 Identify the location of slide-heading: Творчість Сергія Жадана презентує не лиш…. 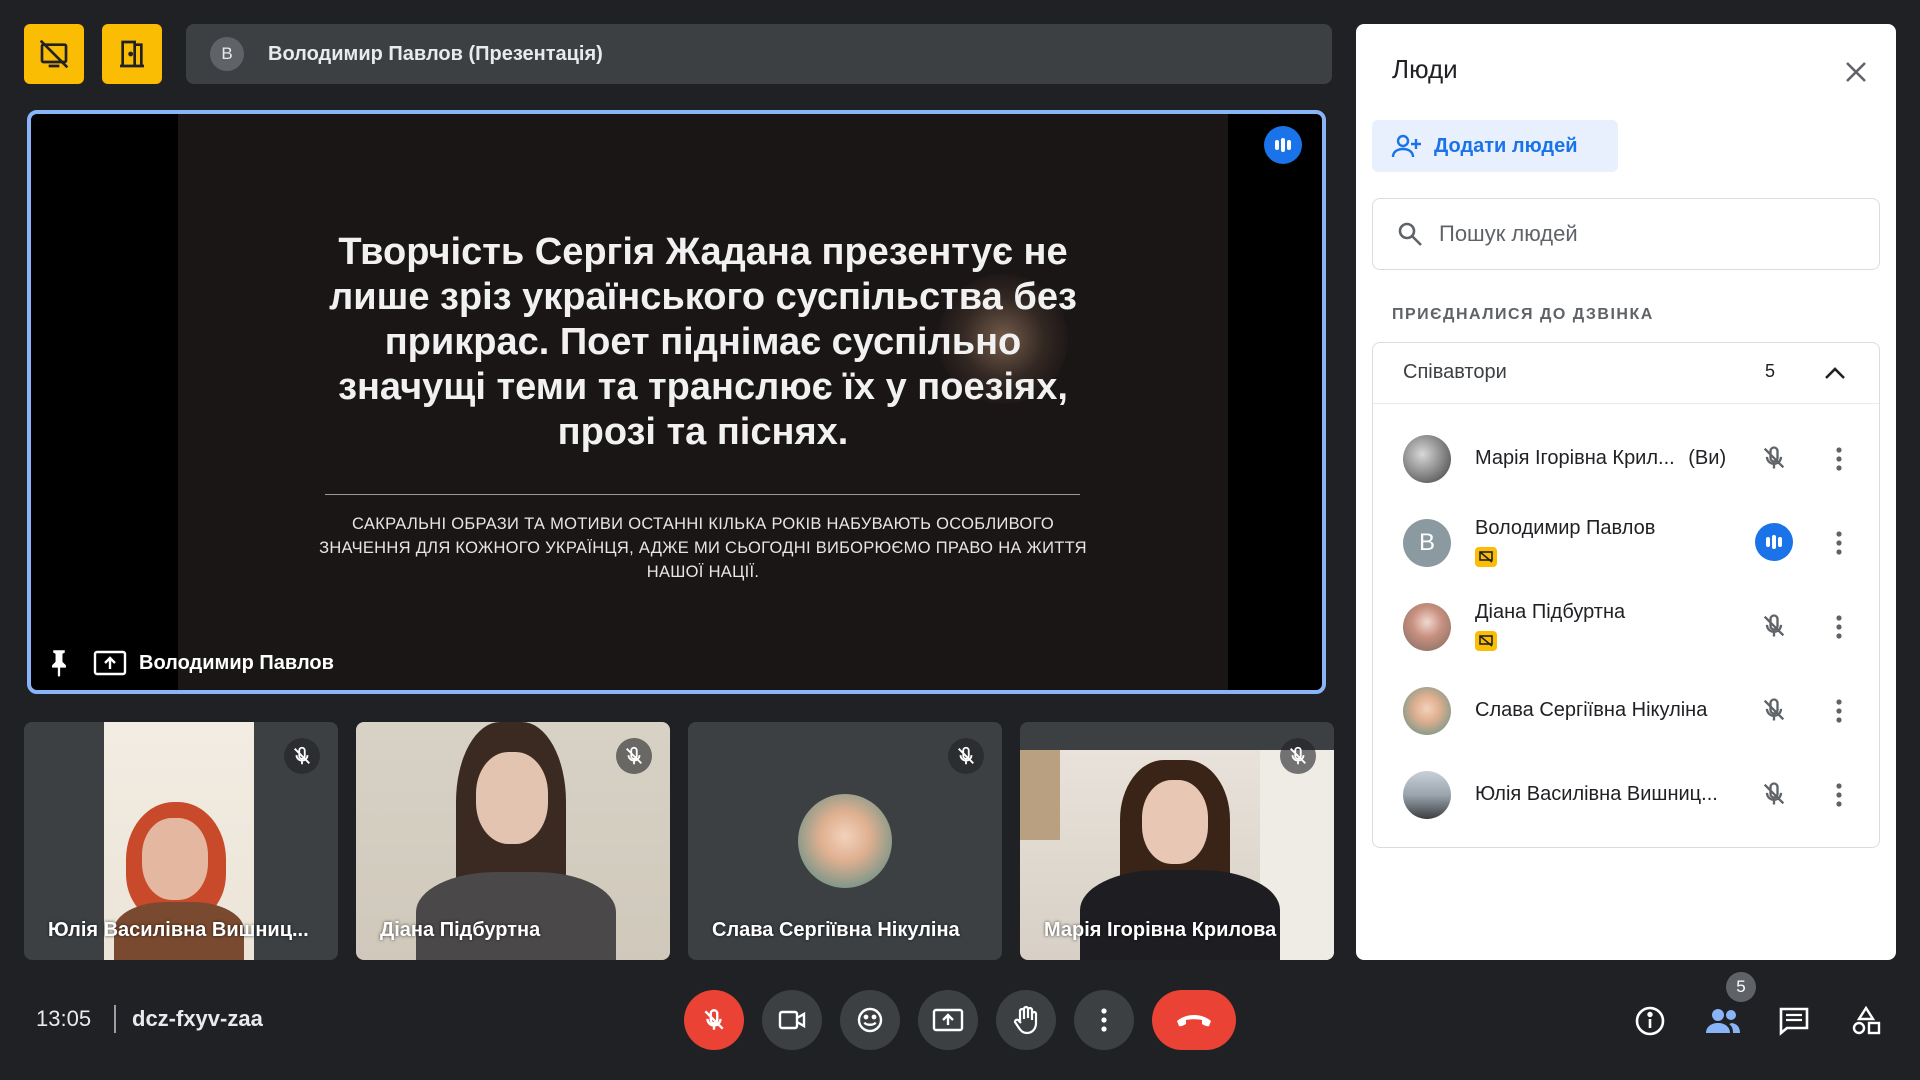
(703, 342).